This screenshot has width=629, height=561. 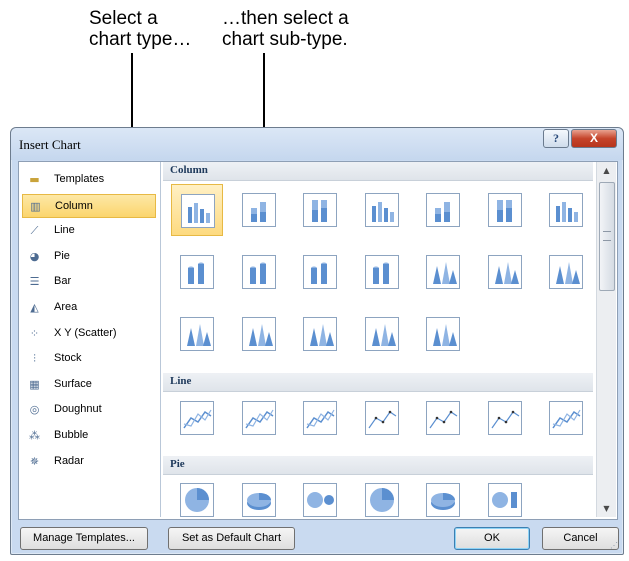 What do you see at coordinates (85, 332) in the screenshot?
I see `chart-type-label: X Y (Scatter)` at bounding box center [85, 332].